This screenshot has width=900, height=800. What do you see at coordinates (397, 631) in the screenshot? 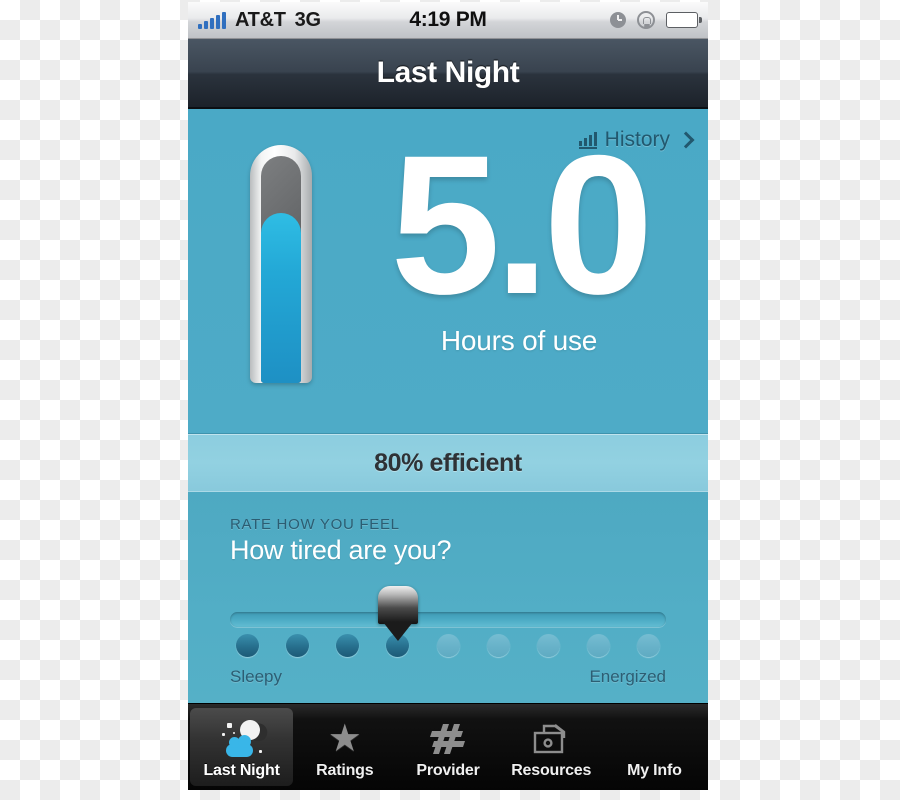
I see `slider-handle-tip` at bounding box center [397, 631].